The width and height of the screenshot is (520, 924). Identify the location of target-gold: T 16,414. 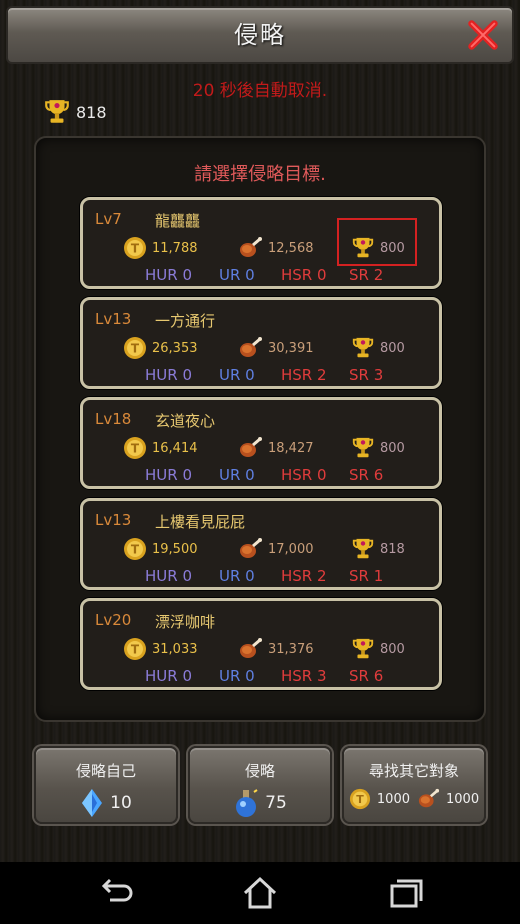
(160, 448).